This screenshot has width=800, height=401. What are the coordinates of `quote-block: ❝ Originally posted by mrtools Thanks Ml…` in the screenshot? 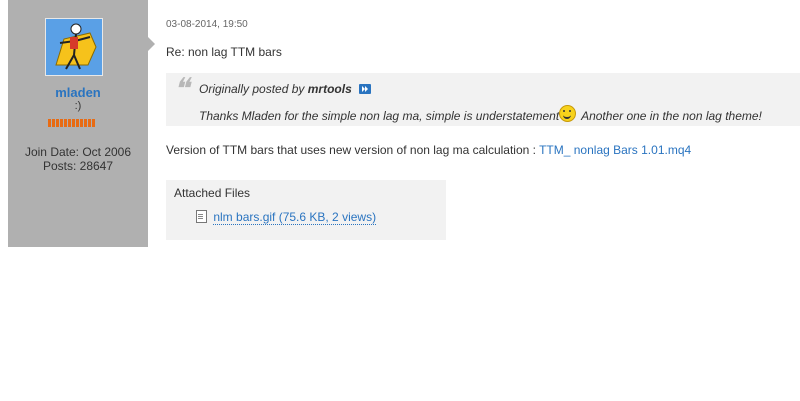 It's located at (483, 99).